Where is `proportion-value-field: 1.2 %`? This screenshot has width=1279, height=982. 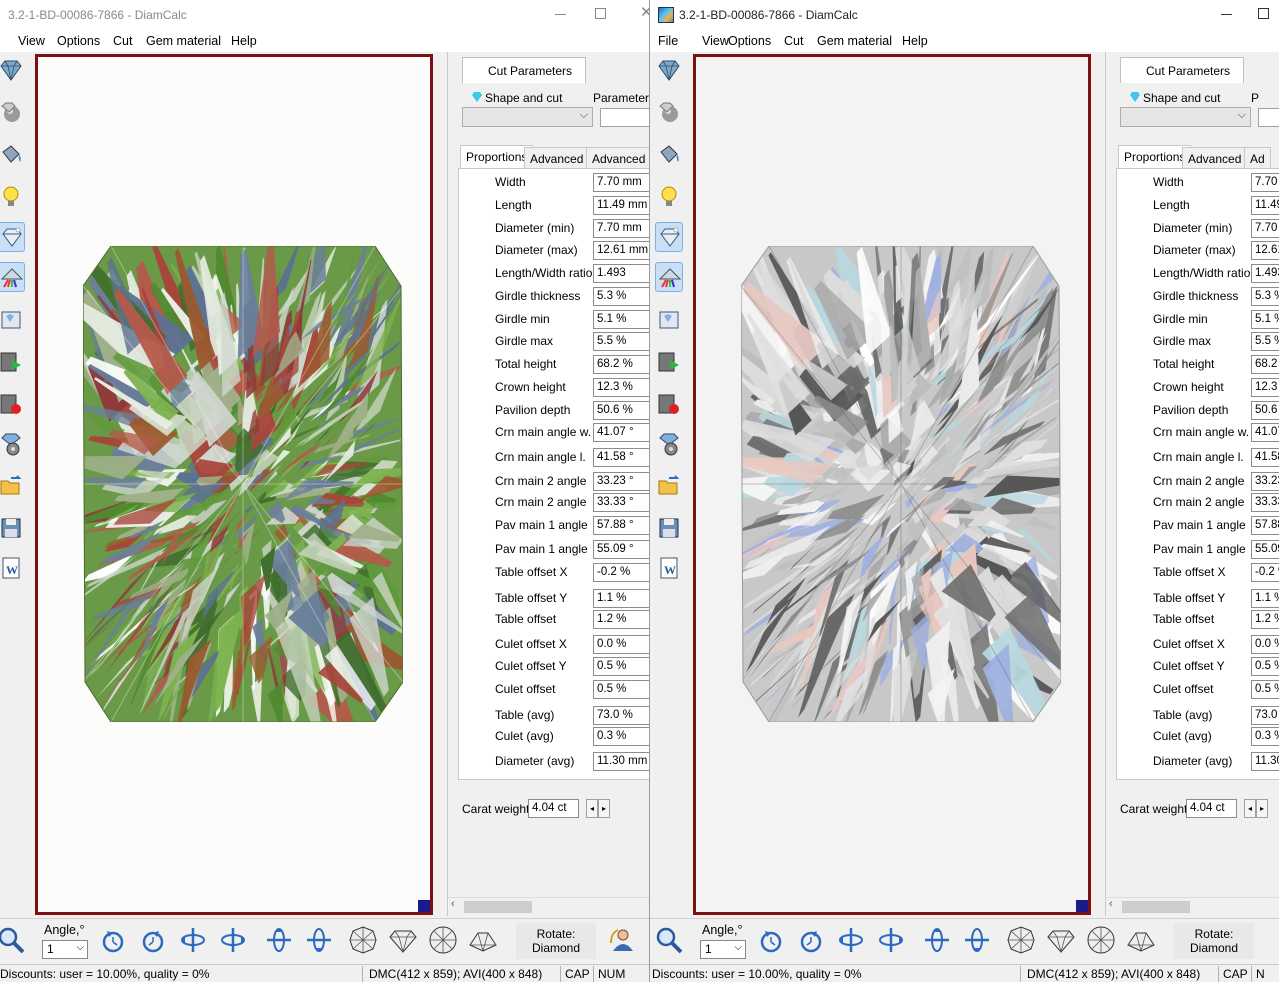
proportion-value-field: 1.2 % is located at coordinates (1265, 619).